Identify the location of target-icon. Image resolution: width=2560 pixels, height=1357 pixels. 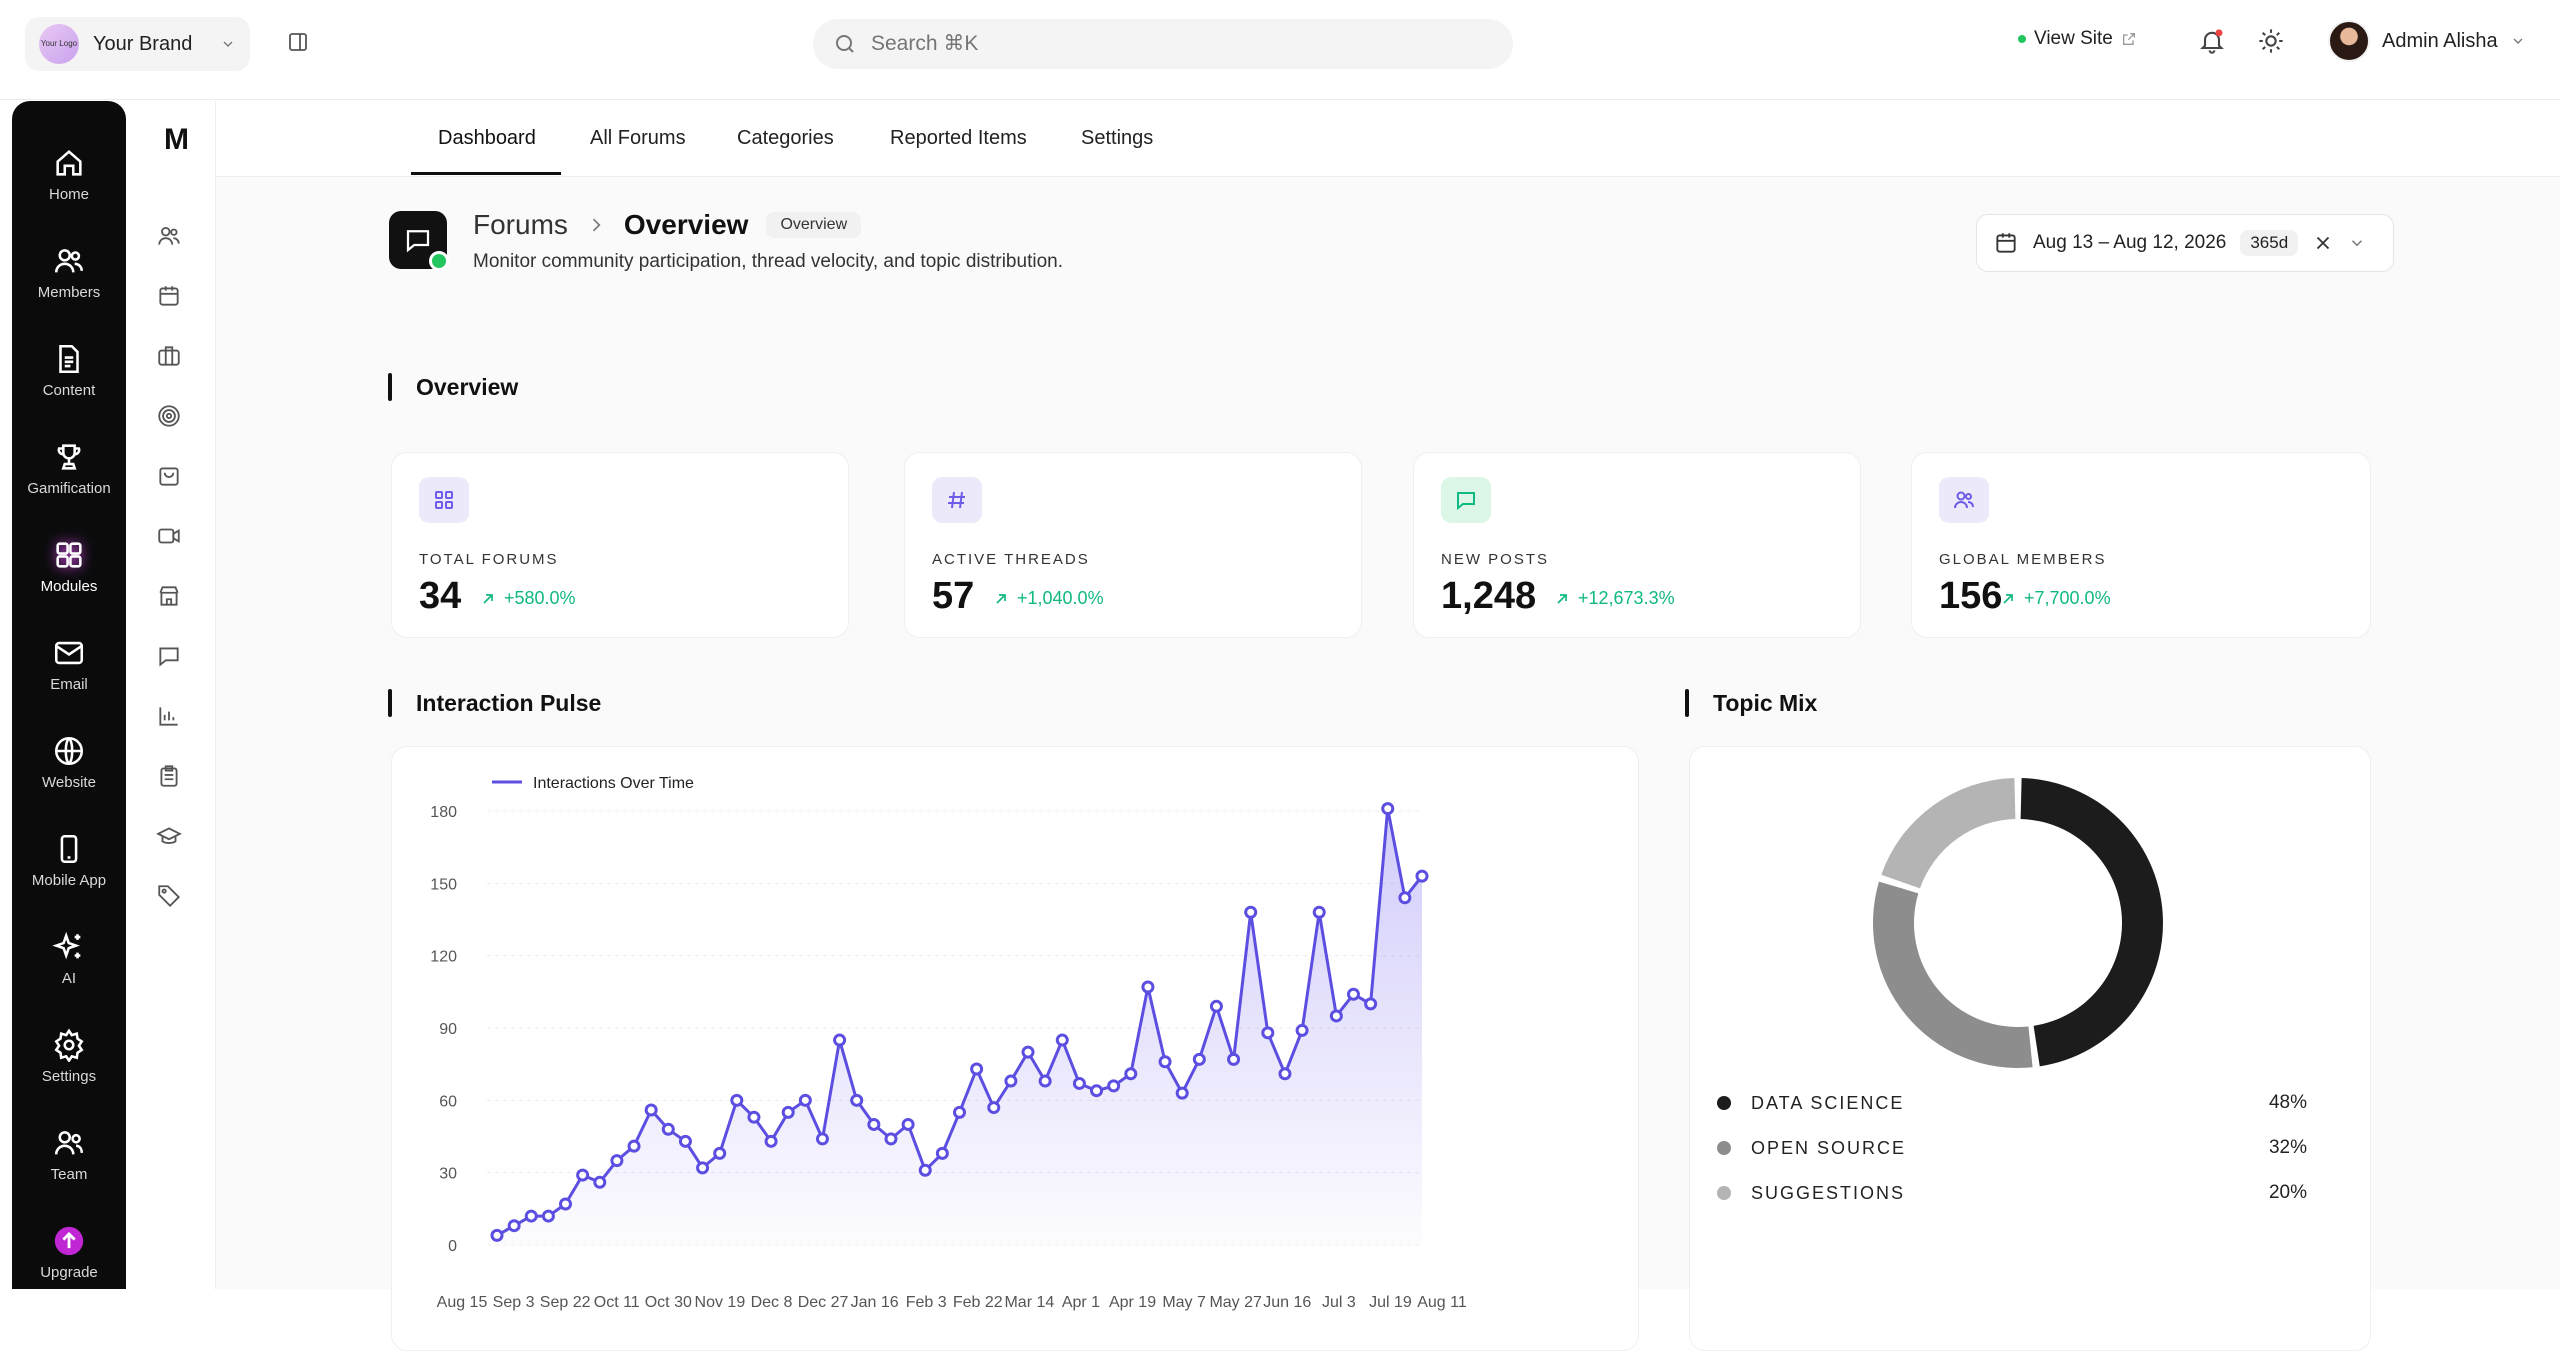
(169, 416).